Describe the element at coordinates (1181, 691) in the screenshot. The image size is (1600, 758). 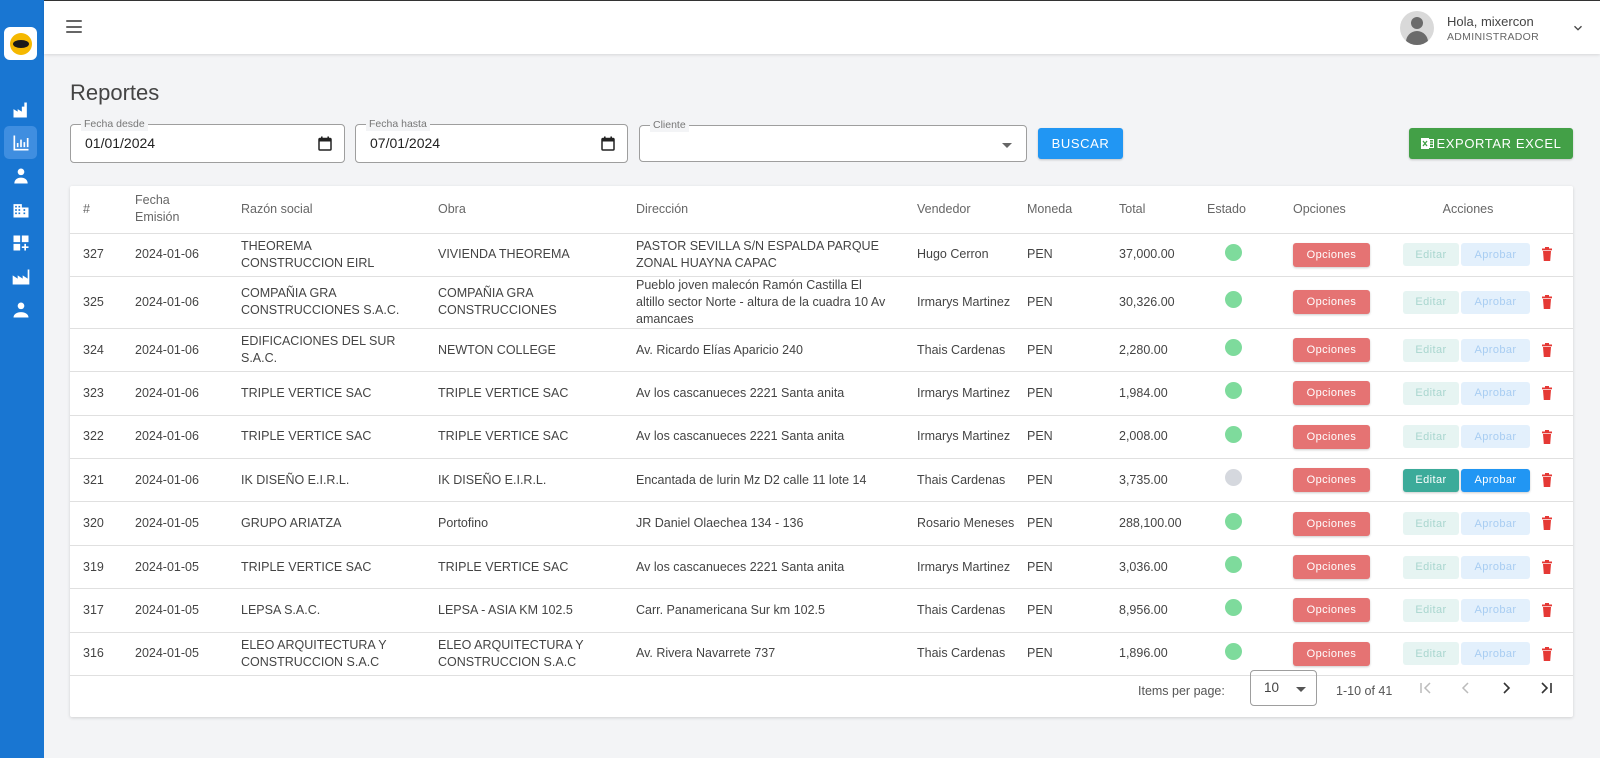
I see `items-per-page-label: Items per page:` at that location.